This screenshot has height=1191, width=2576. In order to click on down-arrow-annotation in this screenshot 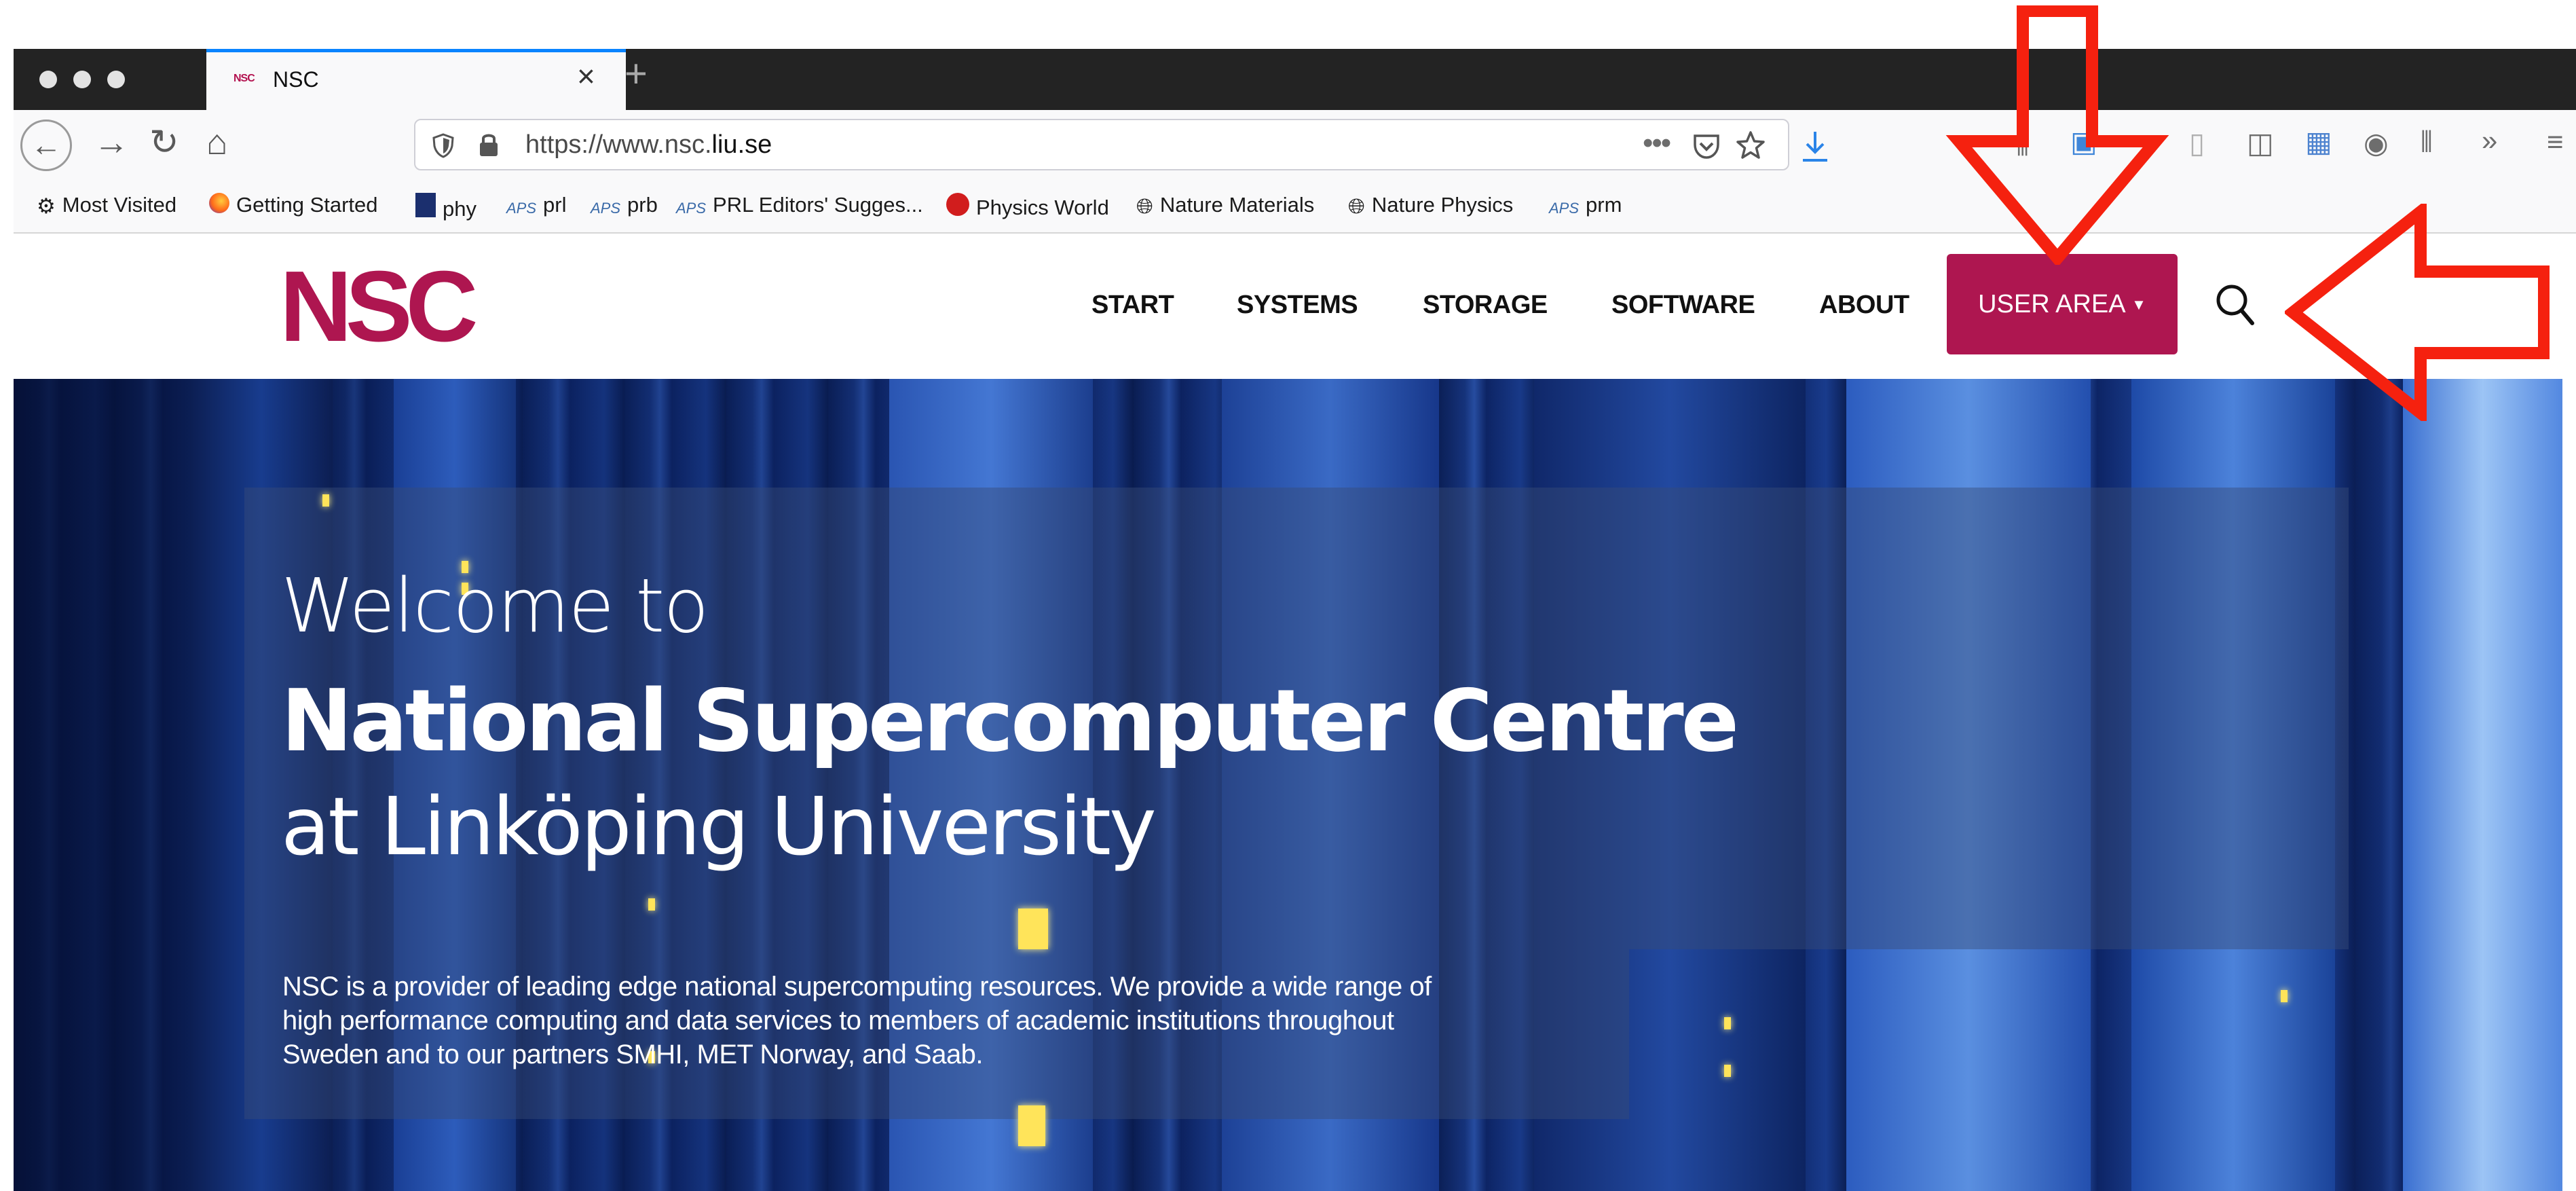, I will do `click(2057, 135)`.